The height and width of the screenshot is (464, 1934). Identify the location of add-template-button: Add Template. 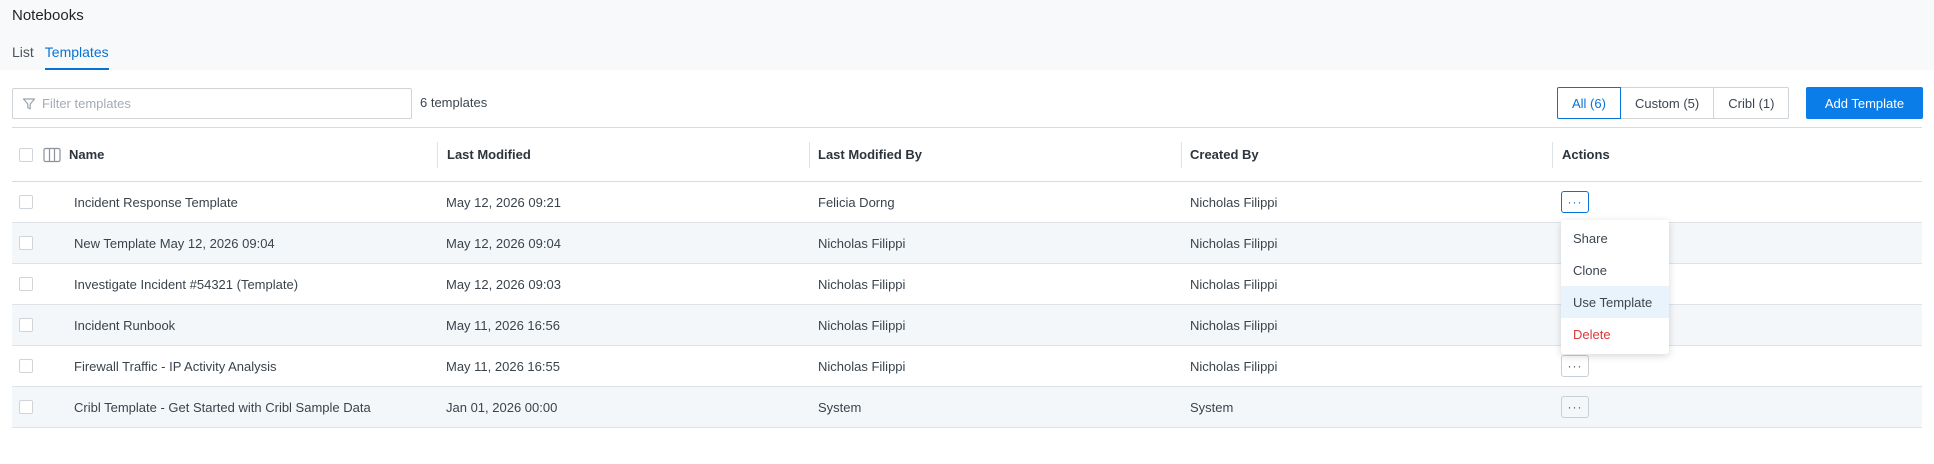
(1864, 103).